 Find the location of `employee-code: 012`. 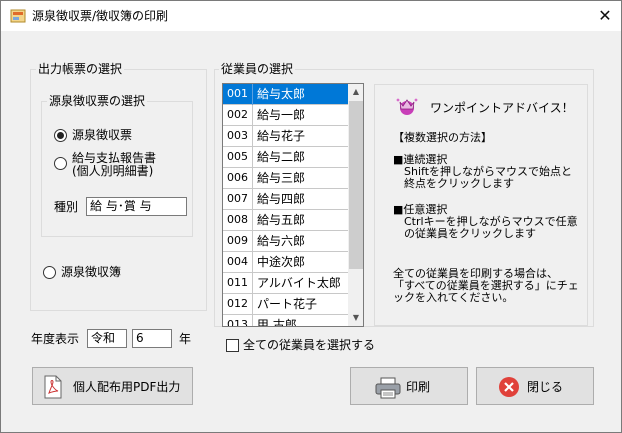

employee-code: 012 is located at coordinates (238, 304).